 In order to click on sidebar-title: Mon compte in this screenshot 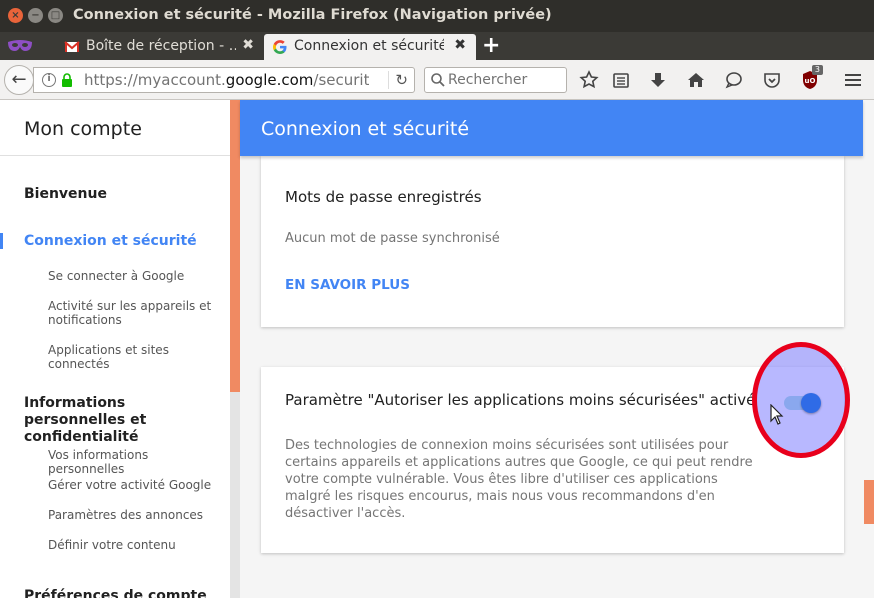, I will do `click(83, 129)`.